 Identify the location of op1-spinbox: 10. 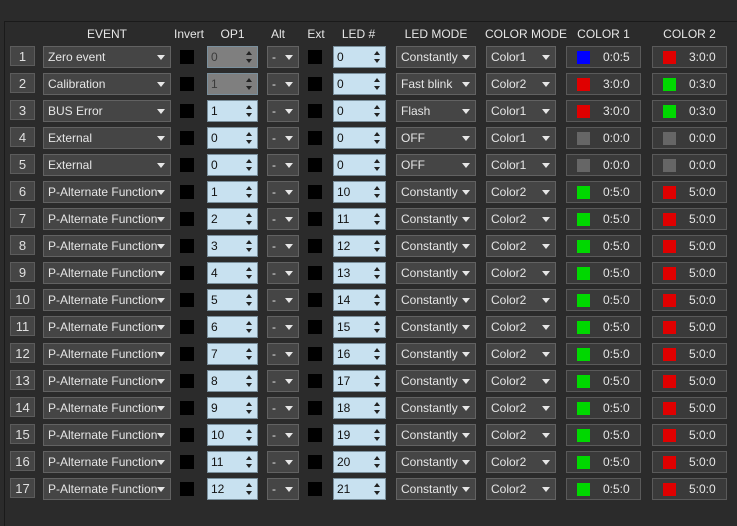
(232, 435).